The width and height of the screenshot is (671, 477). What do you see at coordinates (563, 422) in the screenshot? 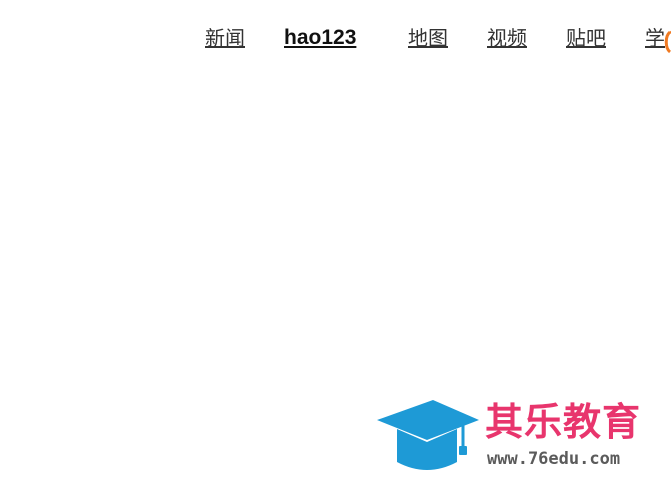
I see `watermark-title: 其乐教育` at bounding box center [563, 422].